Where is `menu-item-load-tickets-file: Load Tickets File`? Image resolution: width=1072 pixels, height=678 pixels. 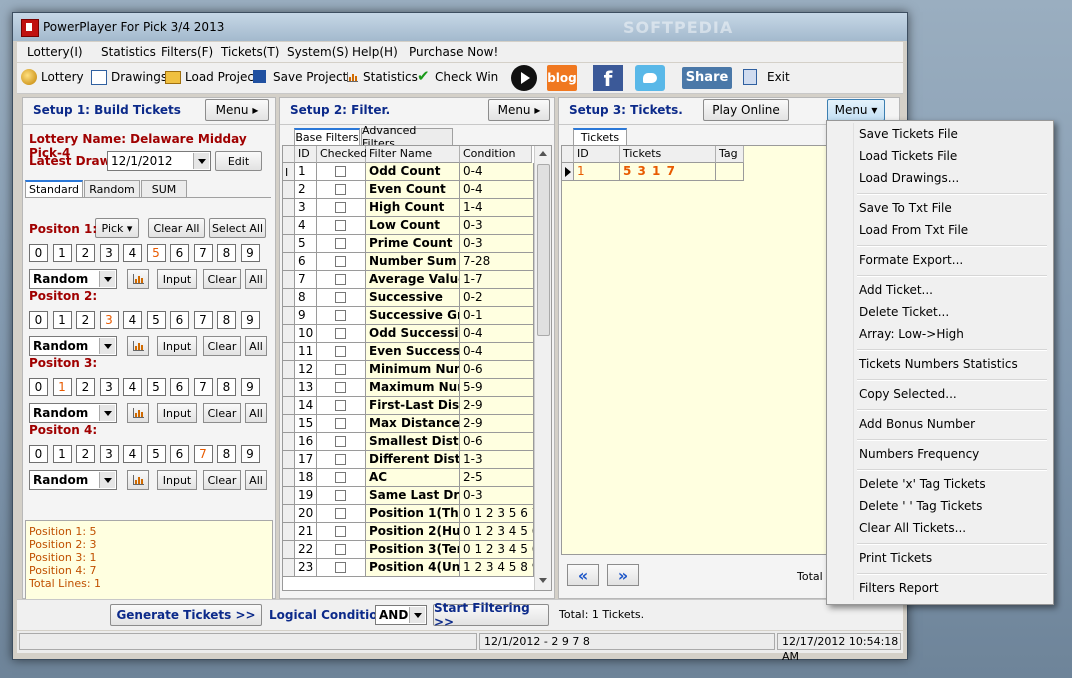 menu-item-load-tickets-file: Load Tickets File is located at coordinates (908, 156).